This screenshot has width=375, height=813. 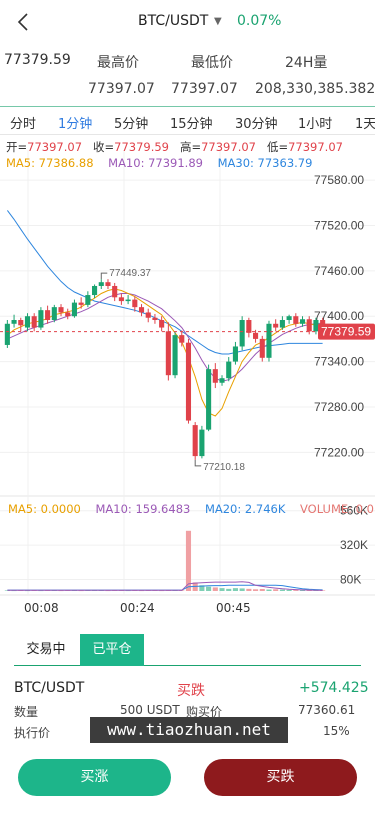 I want to click on tab-closed: 已平仓, so click(x=112, y=650).